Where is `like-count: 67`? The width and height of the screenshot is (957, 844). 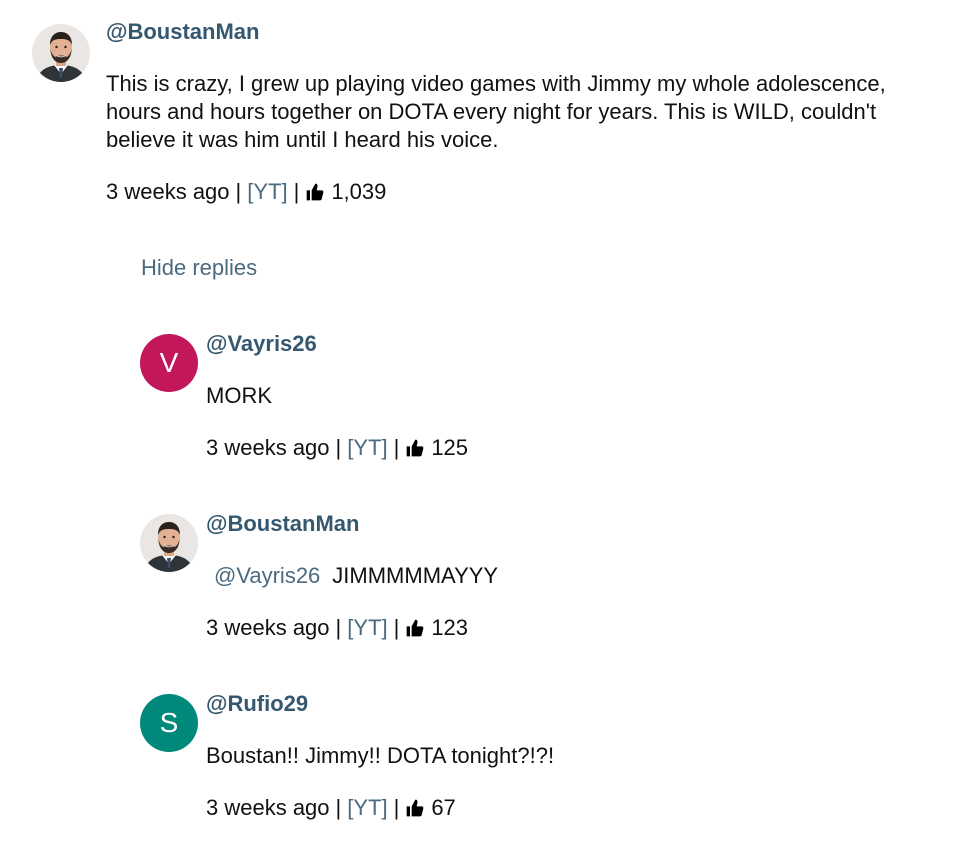 like-count: 67 is located at coordinates (443, 807).